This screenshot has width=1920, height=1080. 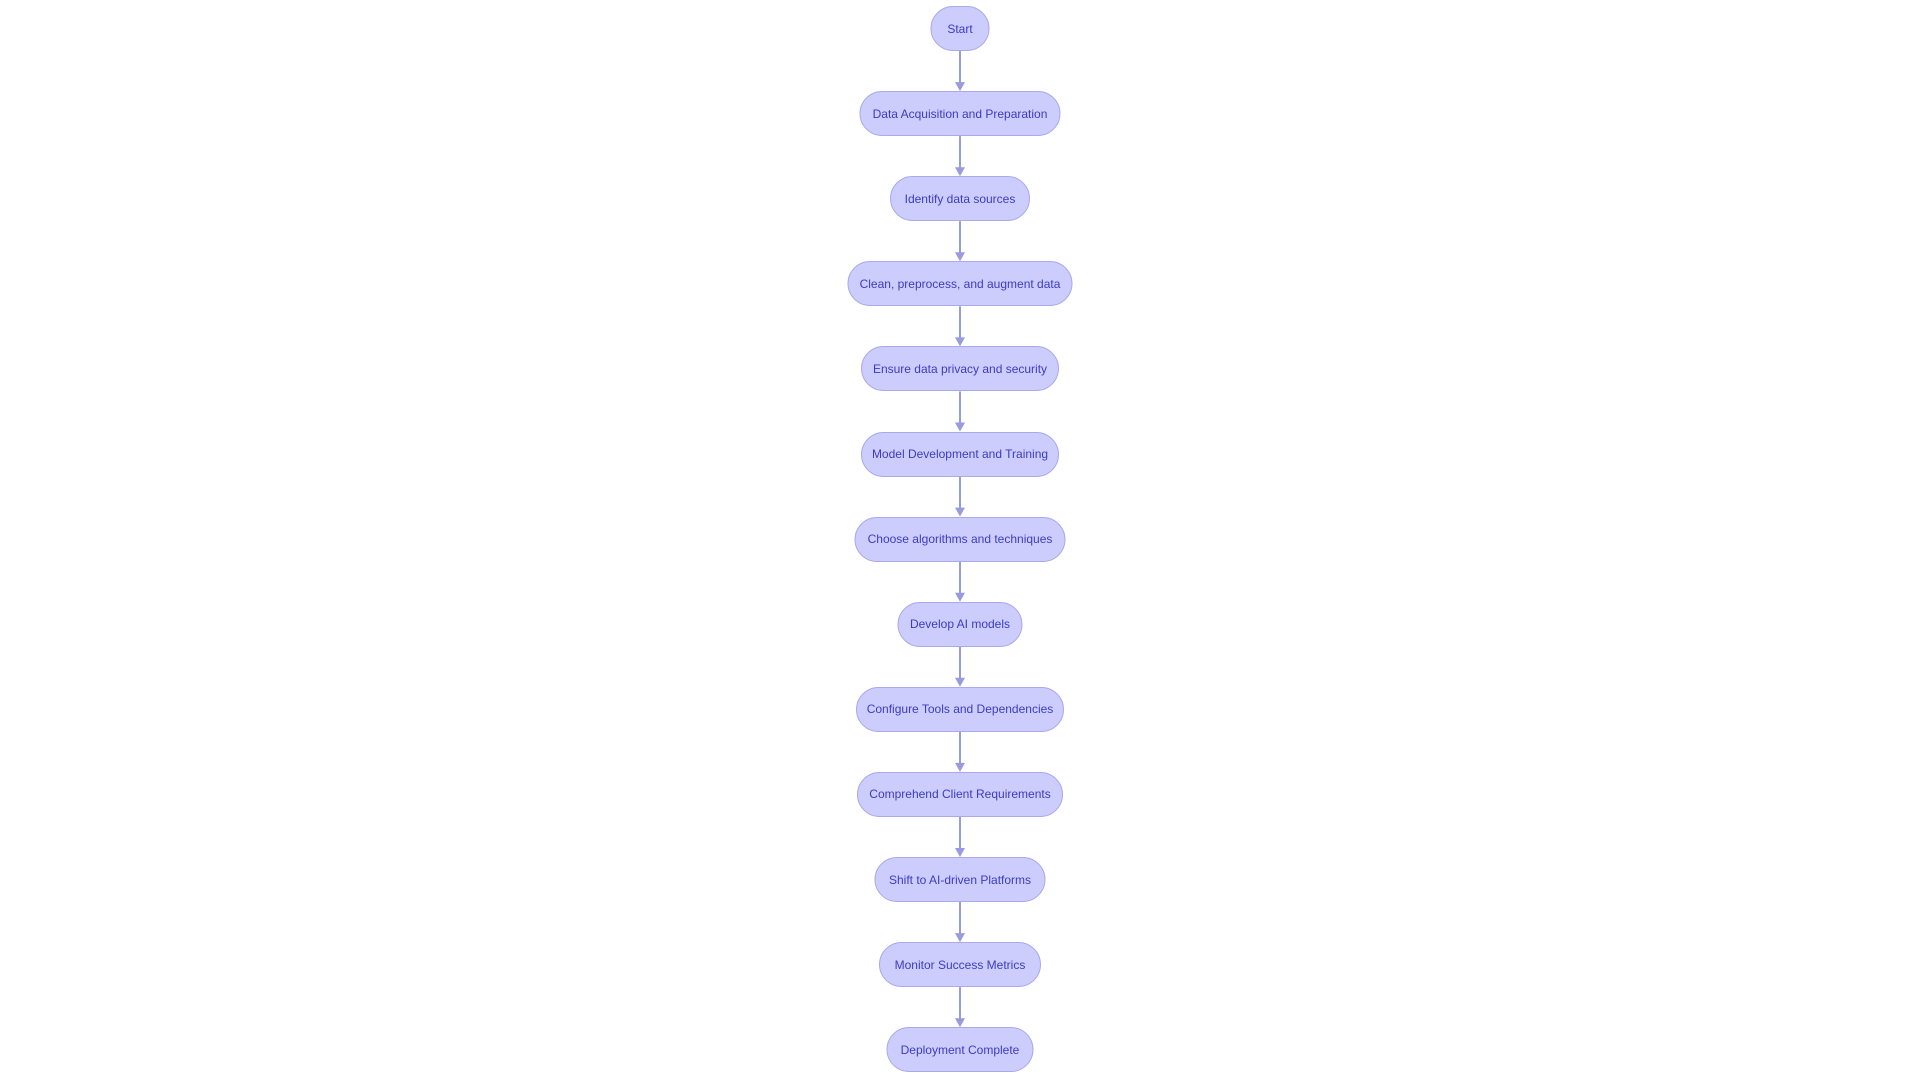 What do you see at coordinates (960, 539) in the screenshot?
I see `flow-node: Choose algorithms and techniques` at bounding box center [960, 539].